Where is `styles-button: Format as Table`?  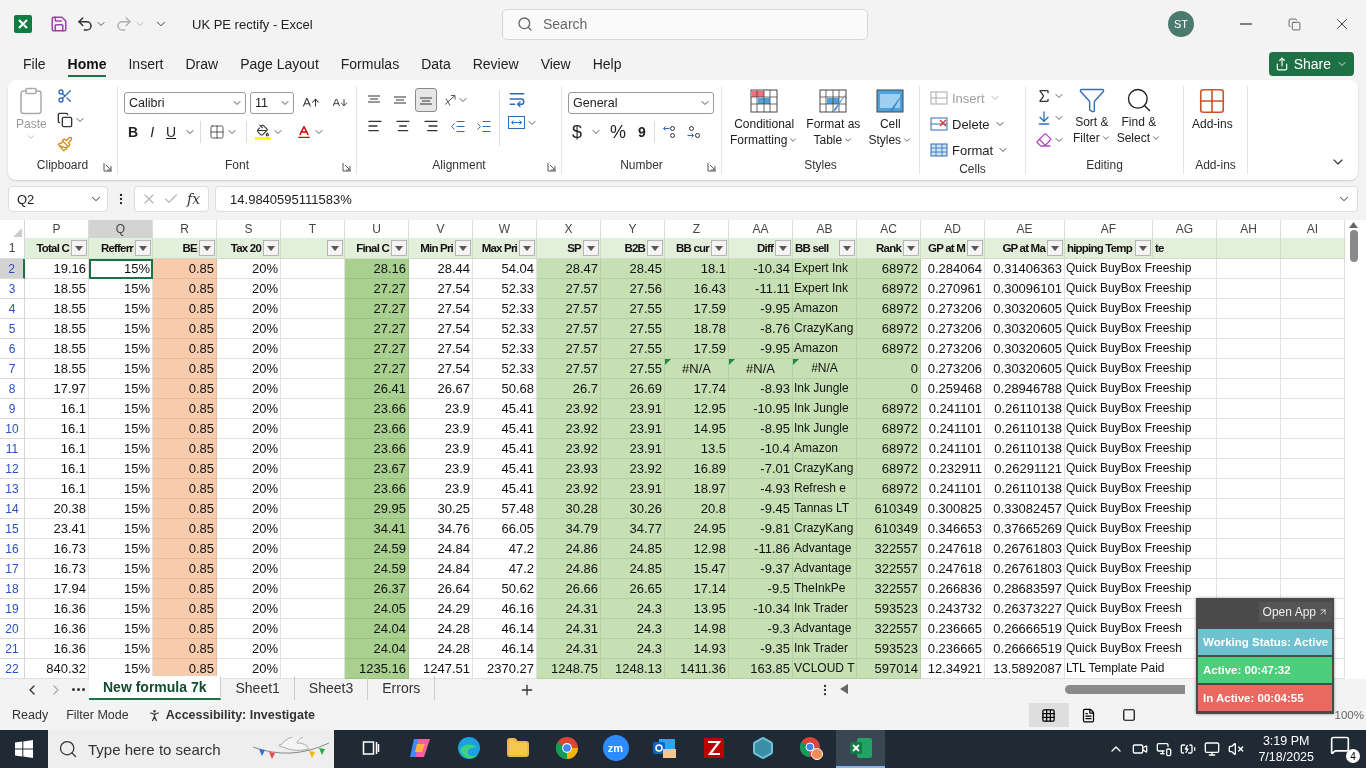
styles-button: Format as Table is located at coordinates (833, 117).